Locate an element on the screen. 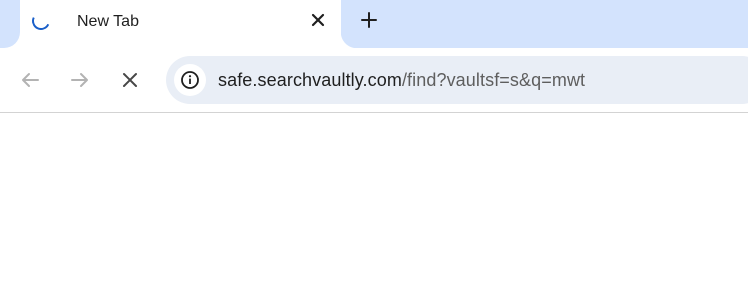  site-info-button is located at coordinates (190, 80).